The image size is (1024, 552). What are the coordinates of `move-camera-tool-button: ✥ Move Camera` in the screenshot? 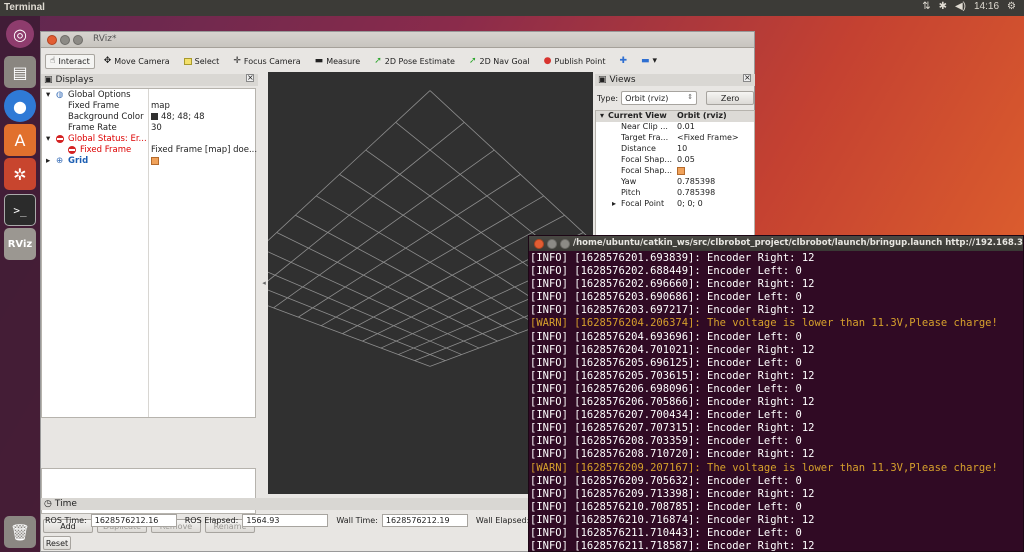 It's located at (137, 61).